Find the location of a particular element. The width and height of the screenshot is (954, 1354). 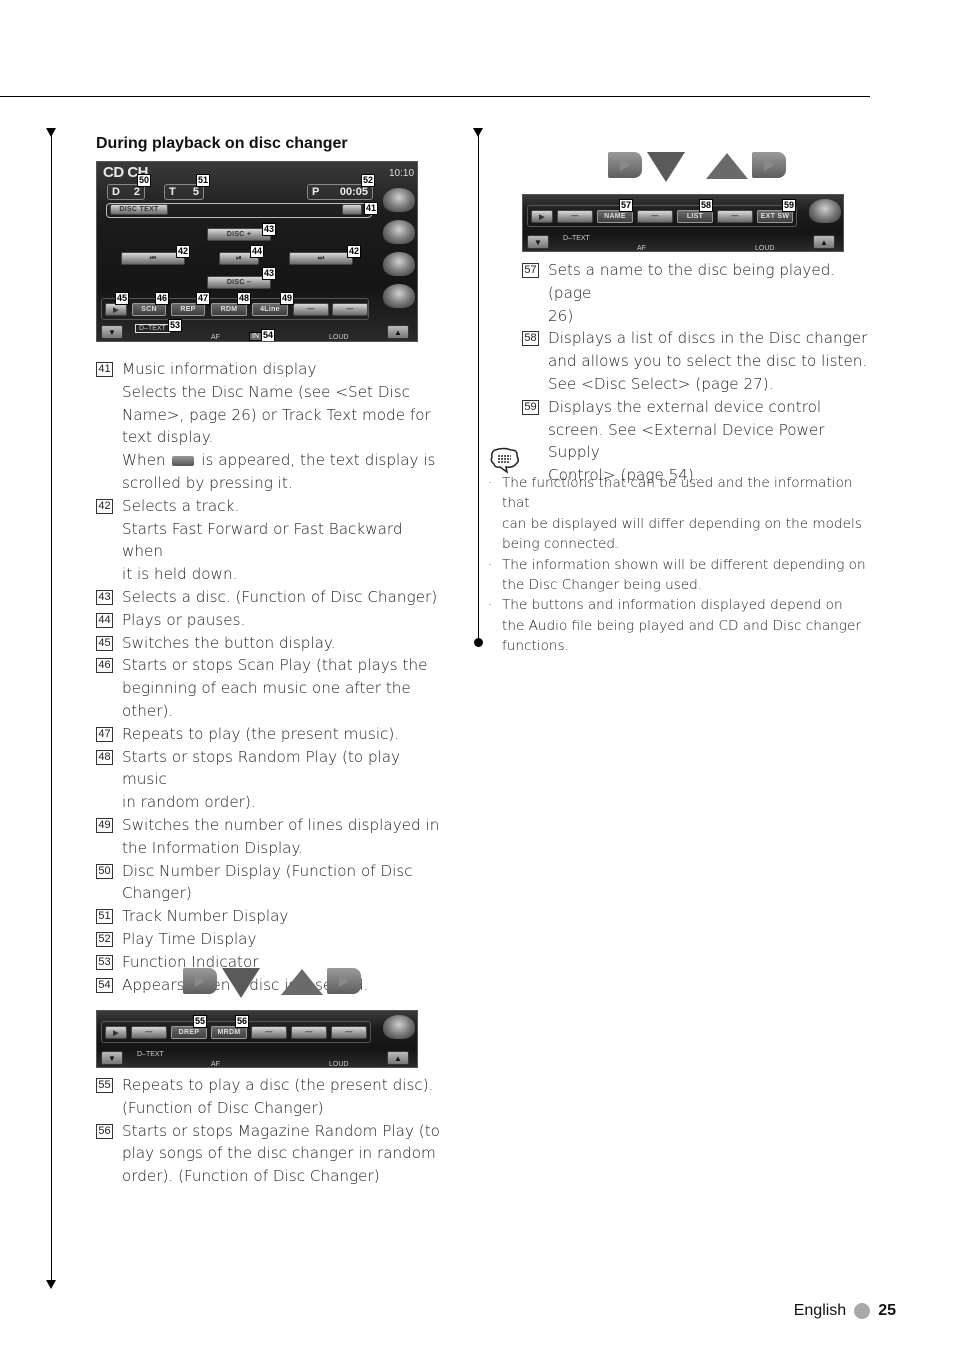

clock: 10:10 is located at coordinates (402, 173).